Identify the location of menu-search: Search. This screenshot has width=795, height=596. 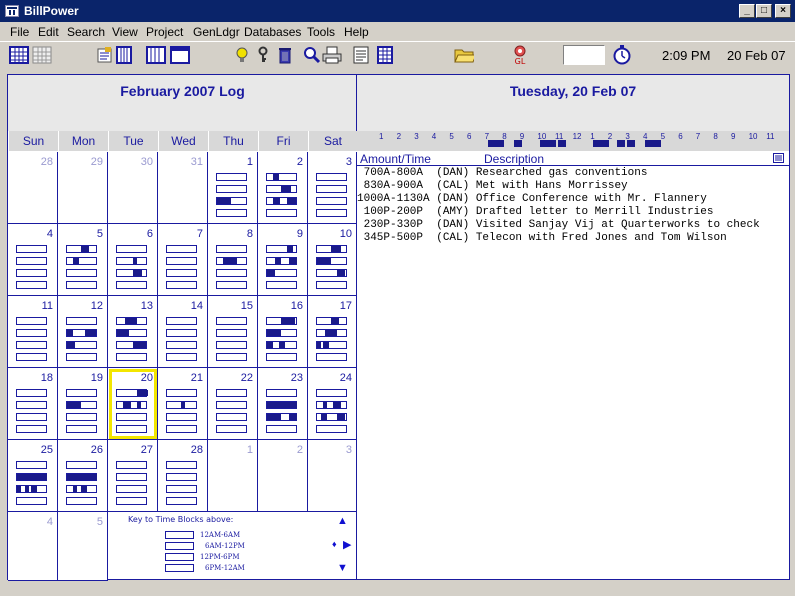
(86, 32).